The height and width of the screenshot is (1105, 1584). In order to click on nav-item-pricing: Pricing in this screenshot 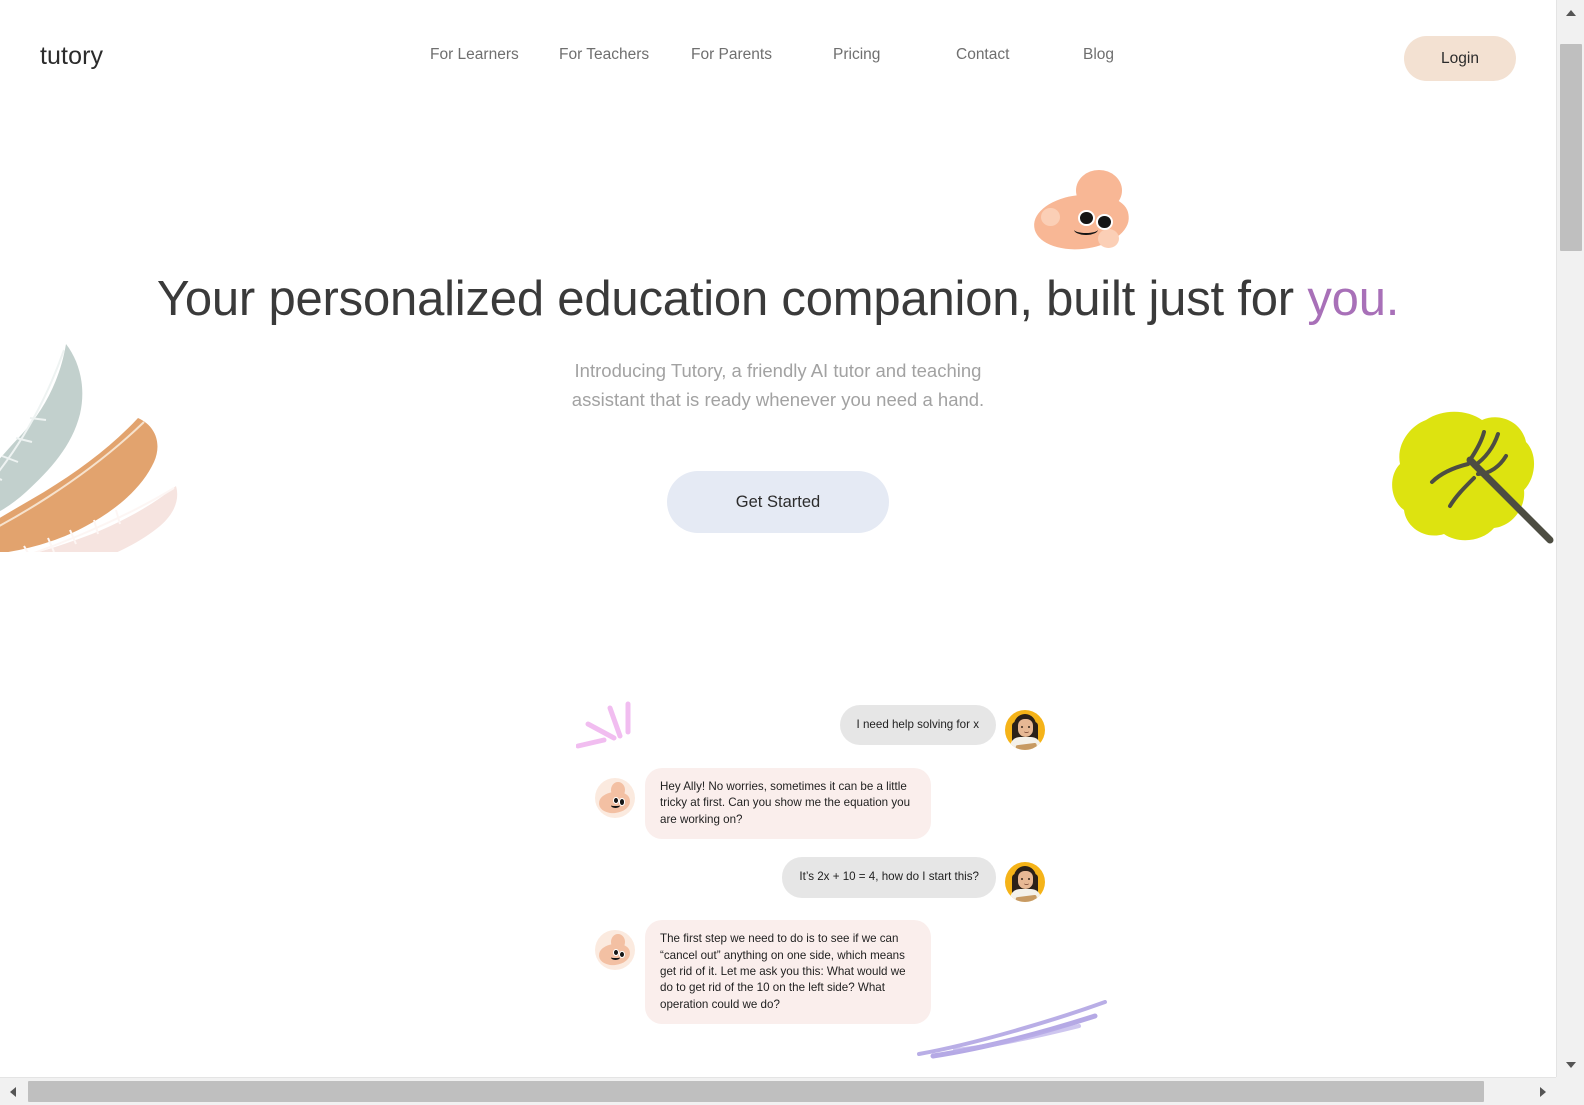, I will do `click(894, 55)`.